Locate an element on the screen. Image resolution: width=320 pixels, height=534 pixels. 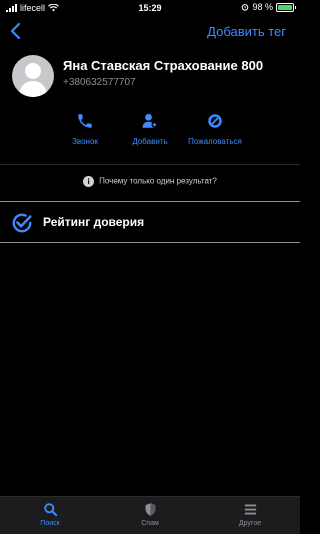
status-right: 98 % is located at coordinates (268, 7).